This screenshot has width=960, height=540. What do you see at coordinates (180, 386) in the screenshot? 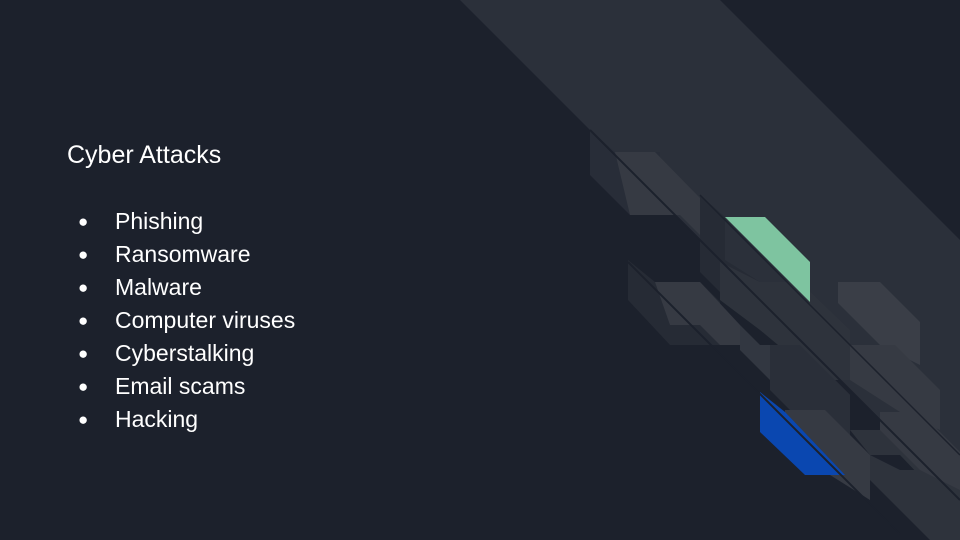
I see `list-item-text: Email scams` at bounding box center [180, 386].